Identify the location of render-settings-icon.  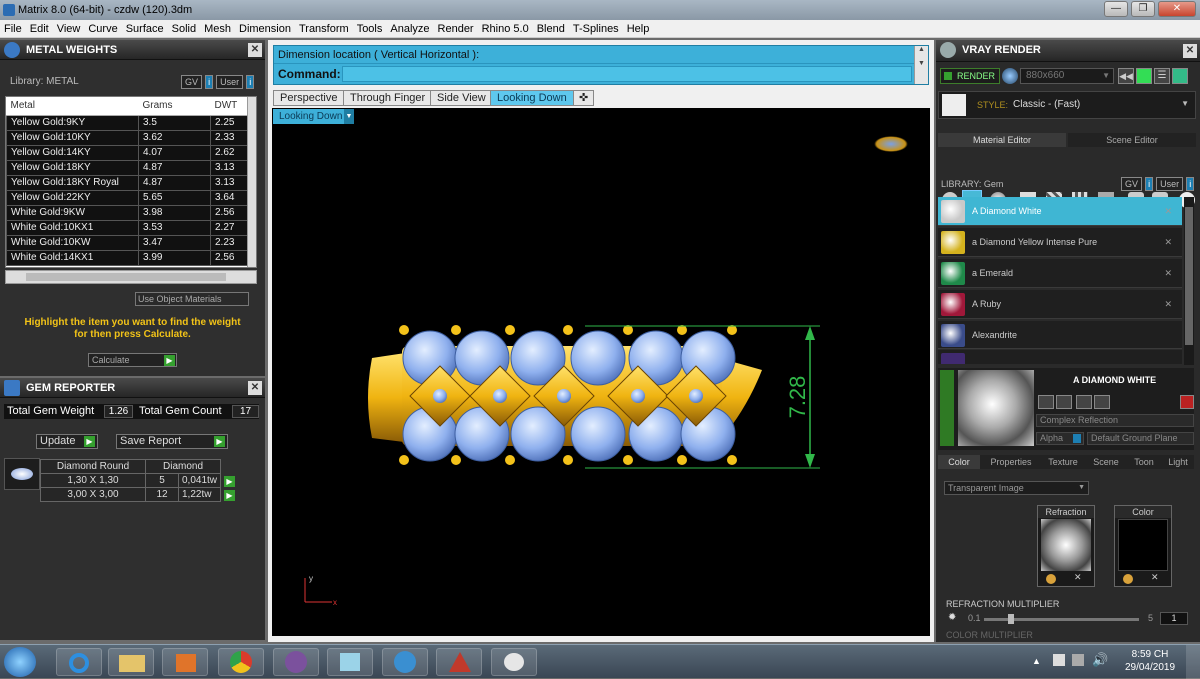
(1010, 76).